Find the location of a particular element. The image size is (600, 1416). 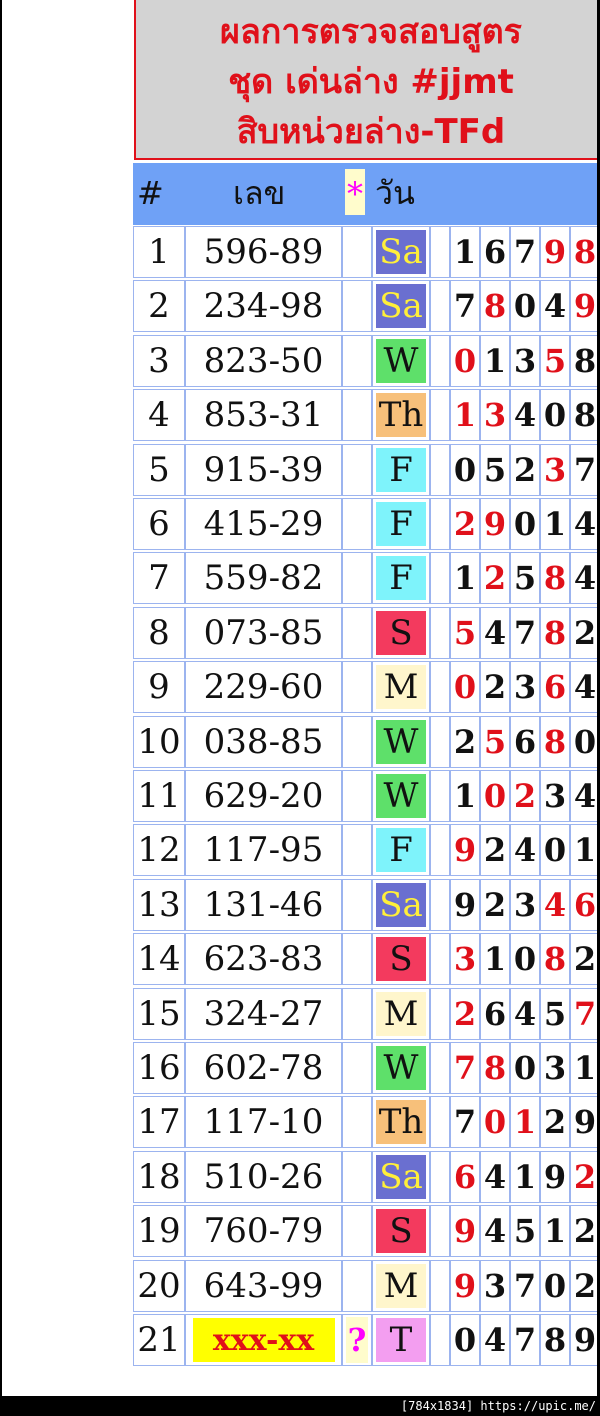

row-number: 10 is located at coordinates (159, 741).